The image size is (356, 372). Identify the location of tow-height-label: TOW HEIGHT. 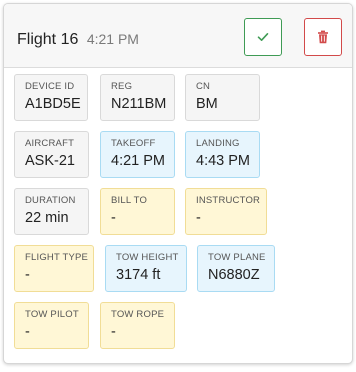
(147, 257).